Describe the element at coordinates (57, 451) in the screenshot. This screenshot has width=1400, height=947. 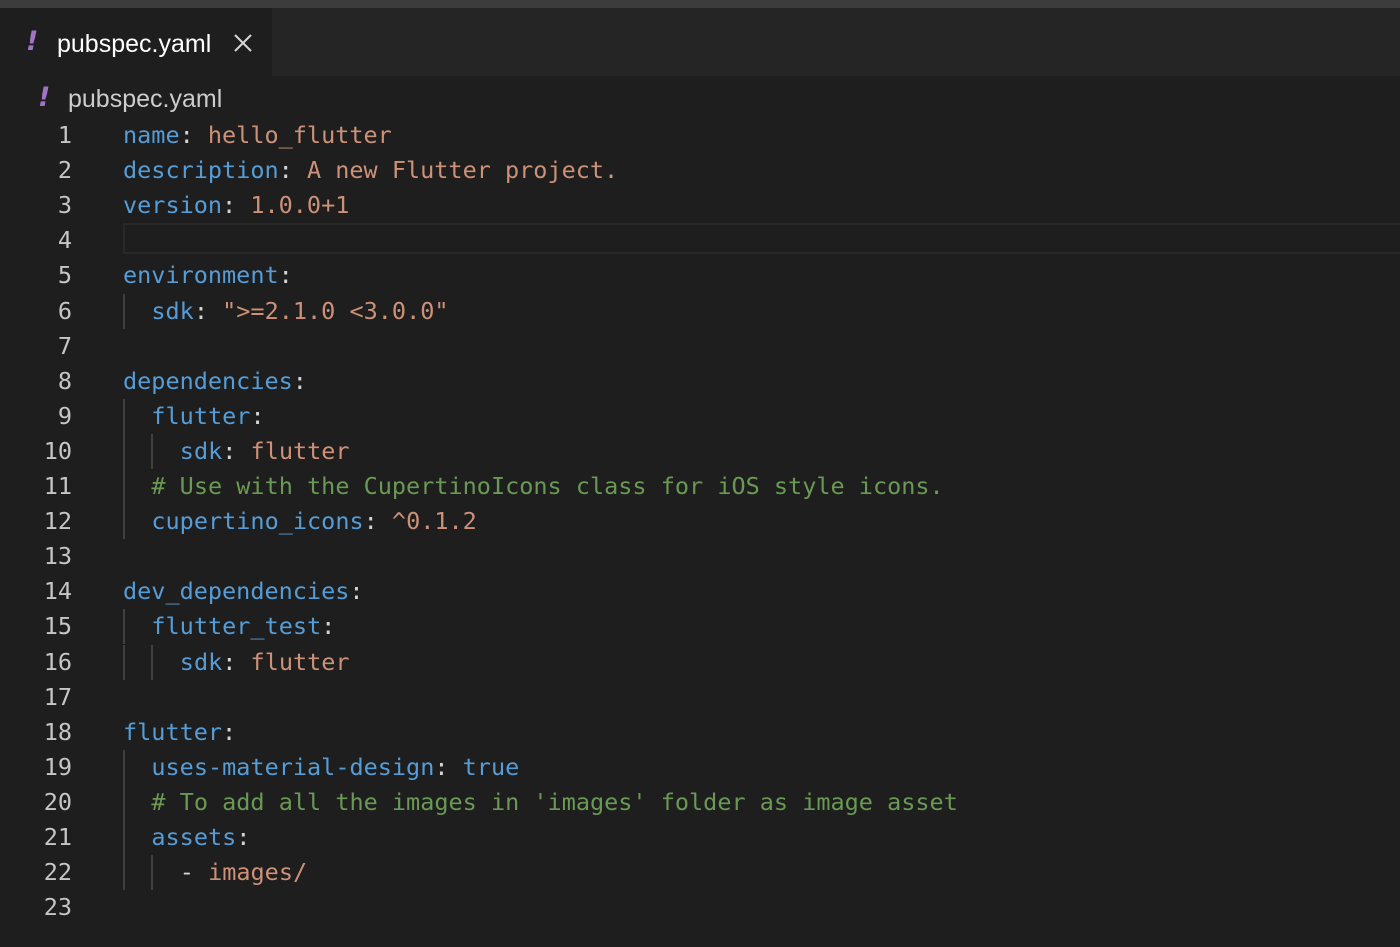
I see `line-number: 10` at that location.